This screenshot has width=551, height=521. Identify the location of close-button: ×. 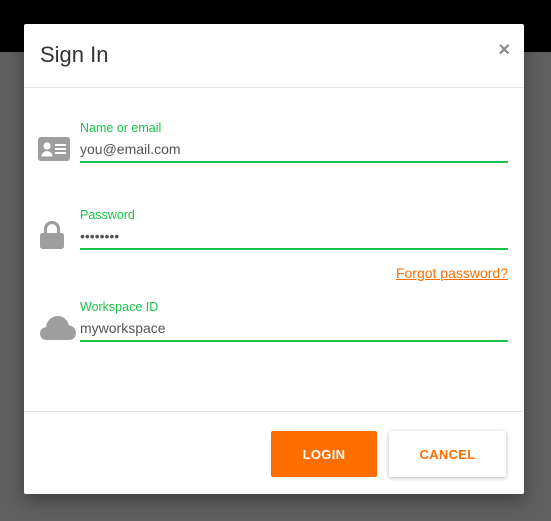
(504, 50).